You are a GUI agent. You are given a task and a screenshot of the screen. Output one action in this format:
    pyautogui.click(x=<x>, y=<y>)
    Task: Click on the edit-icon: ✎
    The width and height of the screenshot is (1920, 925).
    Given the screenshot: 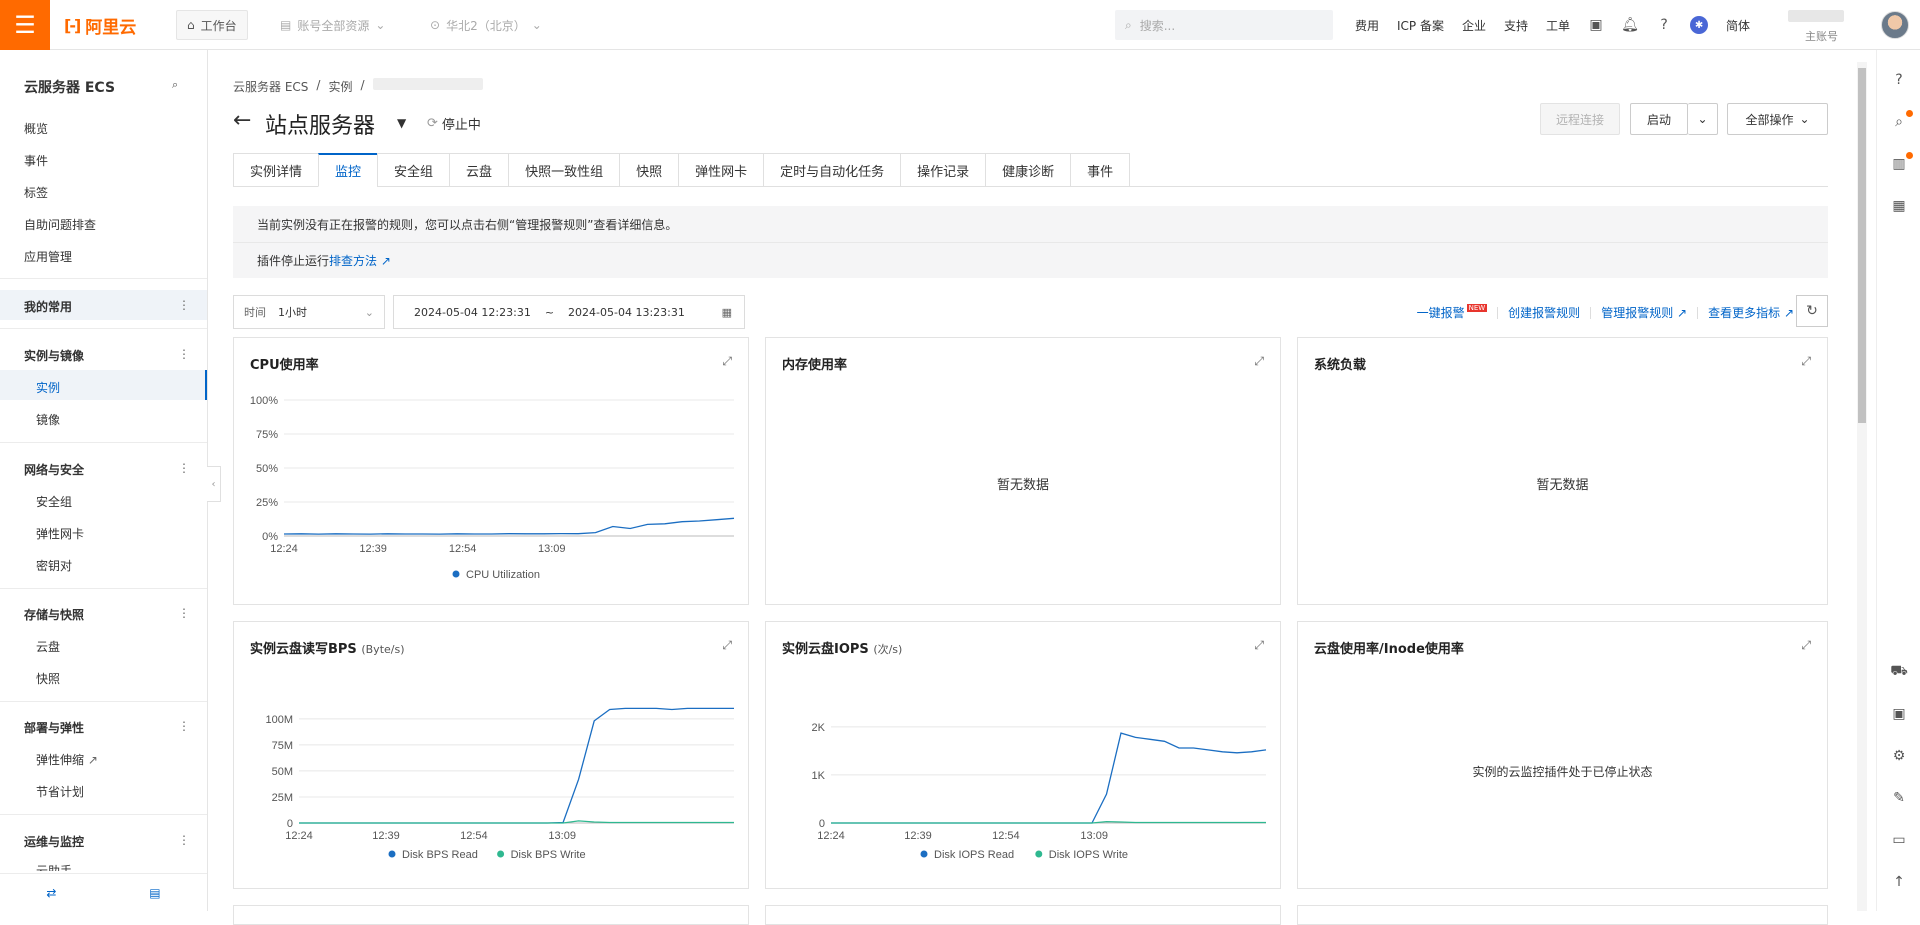 What is the action you would take?
    pyautogui.click(x=1899, y=798)
    